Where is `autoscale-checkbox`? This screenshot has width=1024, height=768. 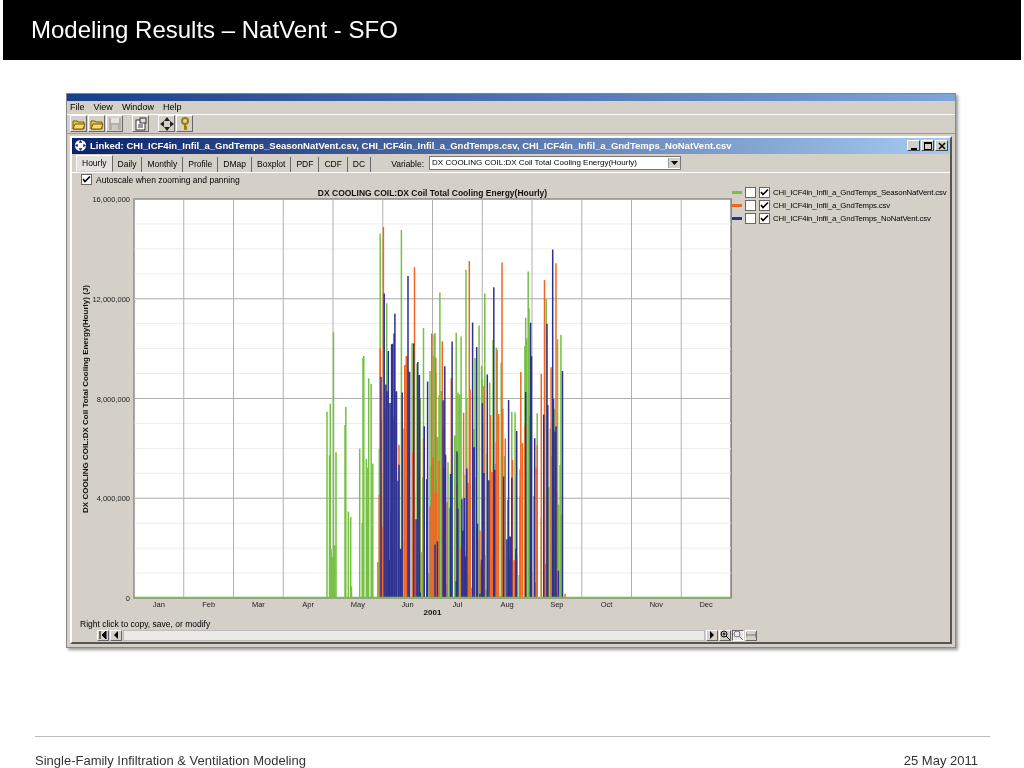
autoscale-checkbox is located at coordinates (86, 180).